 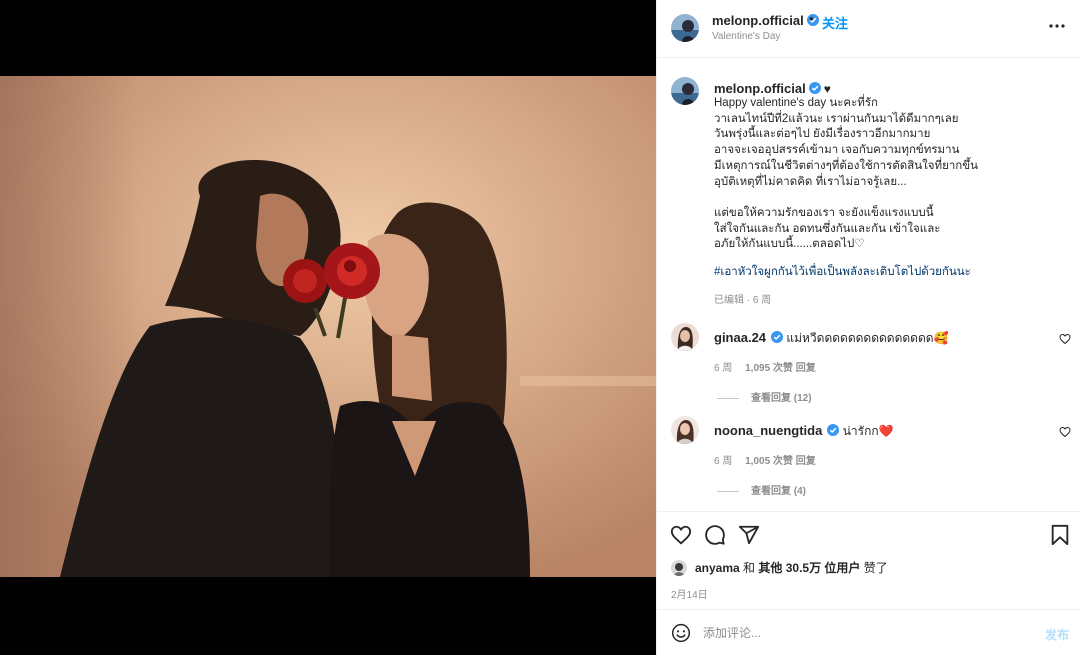 I want to click on comment-meta: 6 周 1,005 次赞 回复, so click(x=765, y=459).